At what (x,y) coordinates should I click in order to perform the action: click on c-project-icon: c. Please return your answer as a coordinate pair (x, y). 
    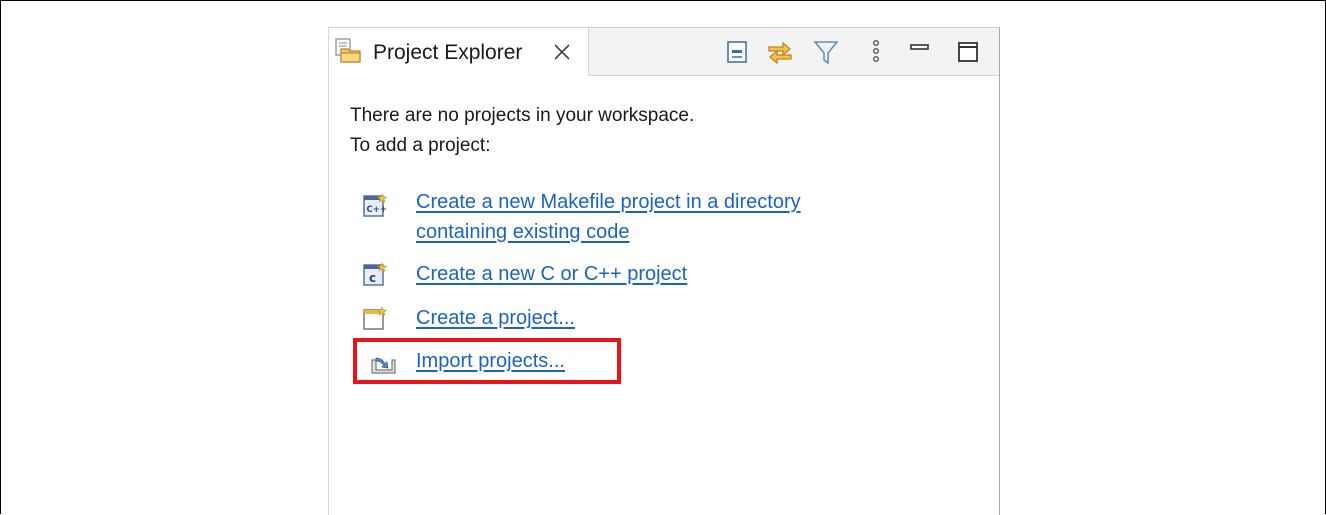
    Looking at the image, I should click on (375, 274).